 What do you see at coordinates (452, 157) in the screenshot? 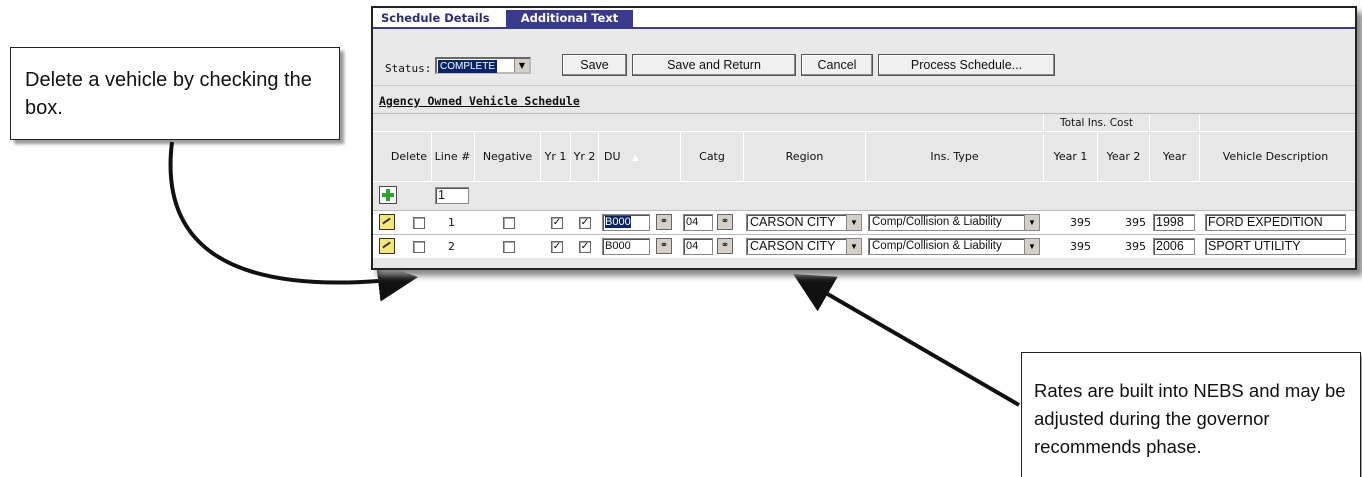
I see `col-line: Line #` at bounding box center [452, 157].